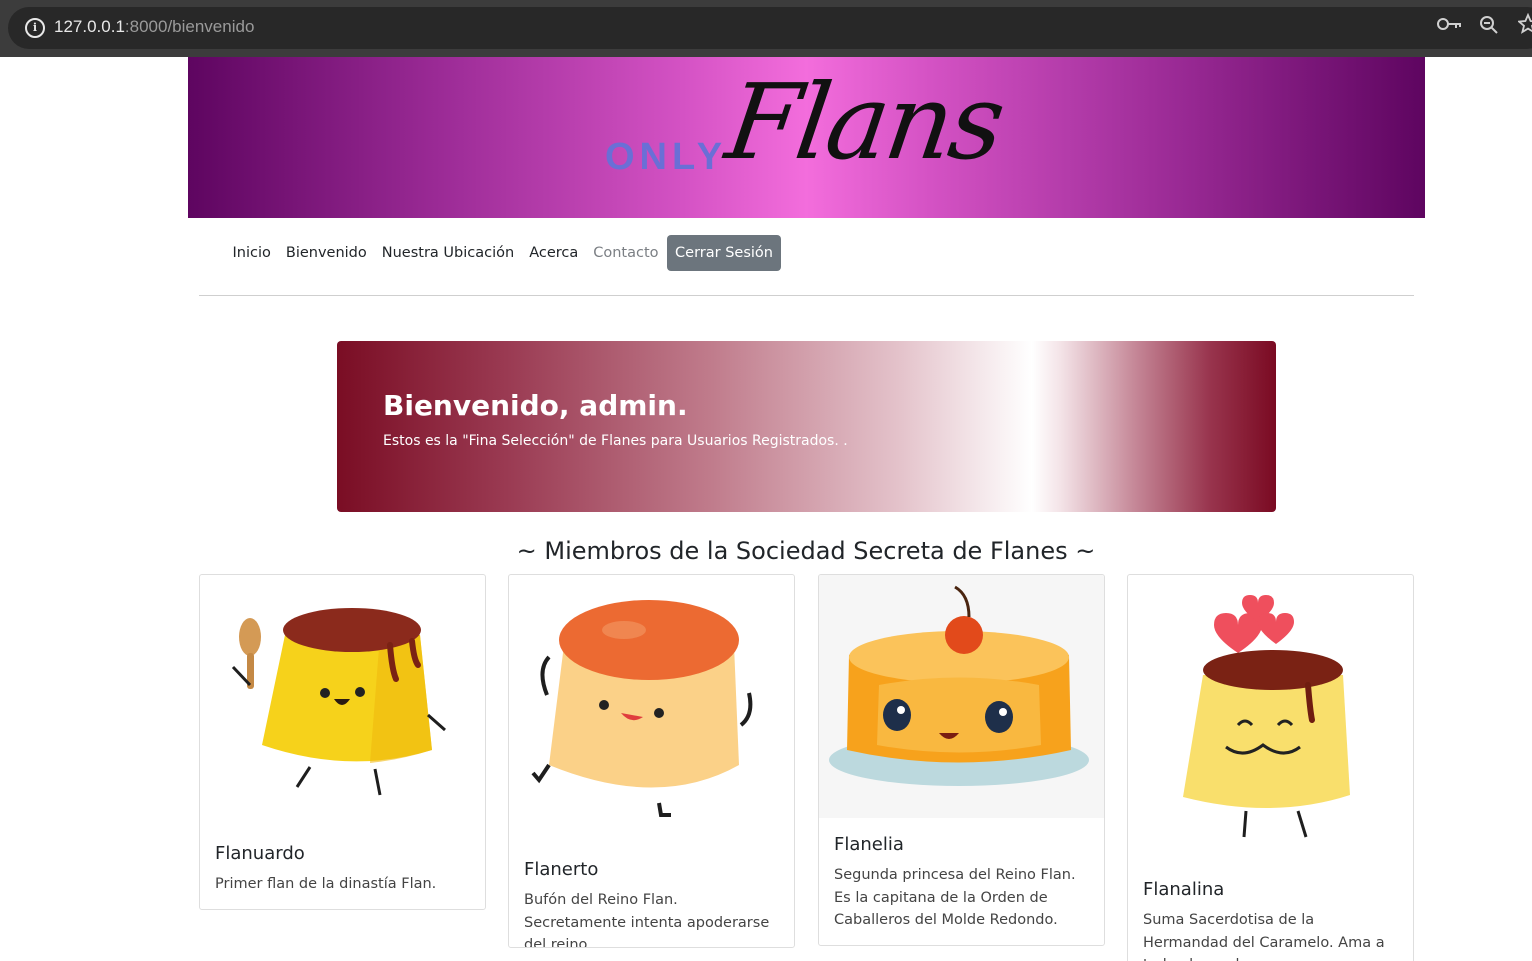 Image resolution: width=1532 pixels, height=961 pixels. I want to click on nav-acerca: Acerca, so click(554, 253).